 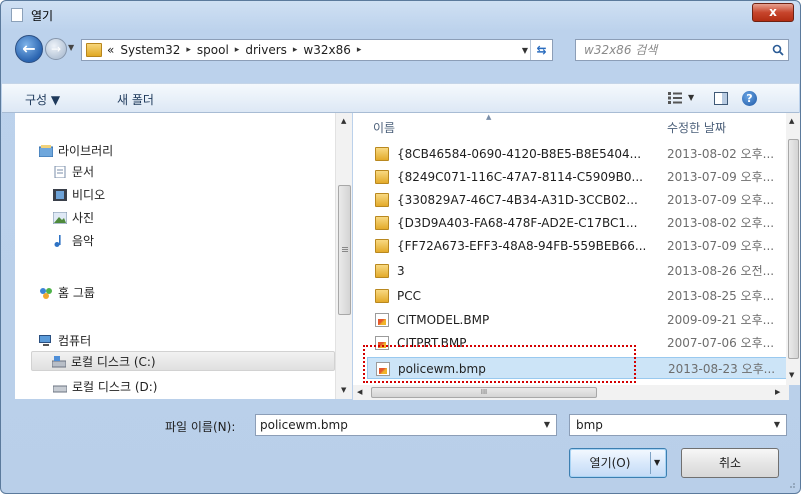 What do you see at coordinates (749, 98) in the screenshot?
I see `help-icon: ?` at bounding box center [749, 98].